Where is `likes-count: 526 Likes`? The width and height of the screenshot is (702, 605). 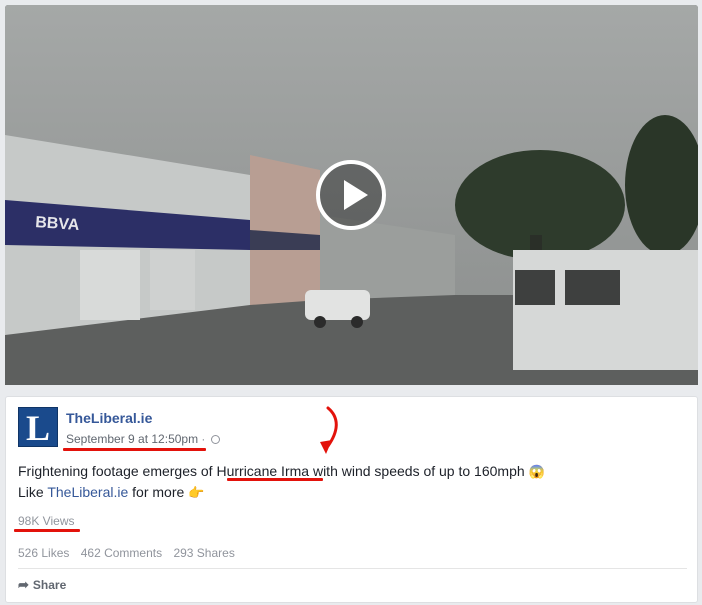 likes-count: 526 Likes is located at coordinates (43, 553).